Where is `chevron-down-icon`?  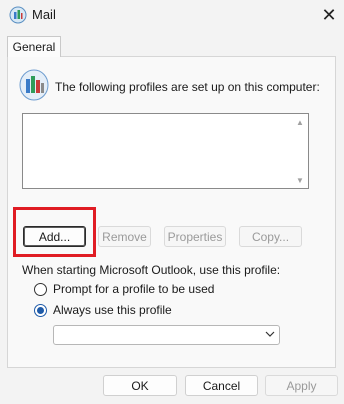
chevron-down-icon is located at coordinates (270, 335).